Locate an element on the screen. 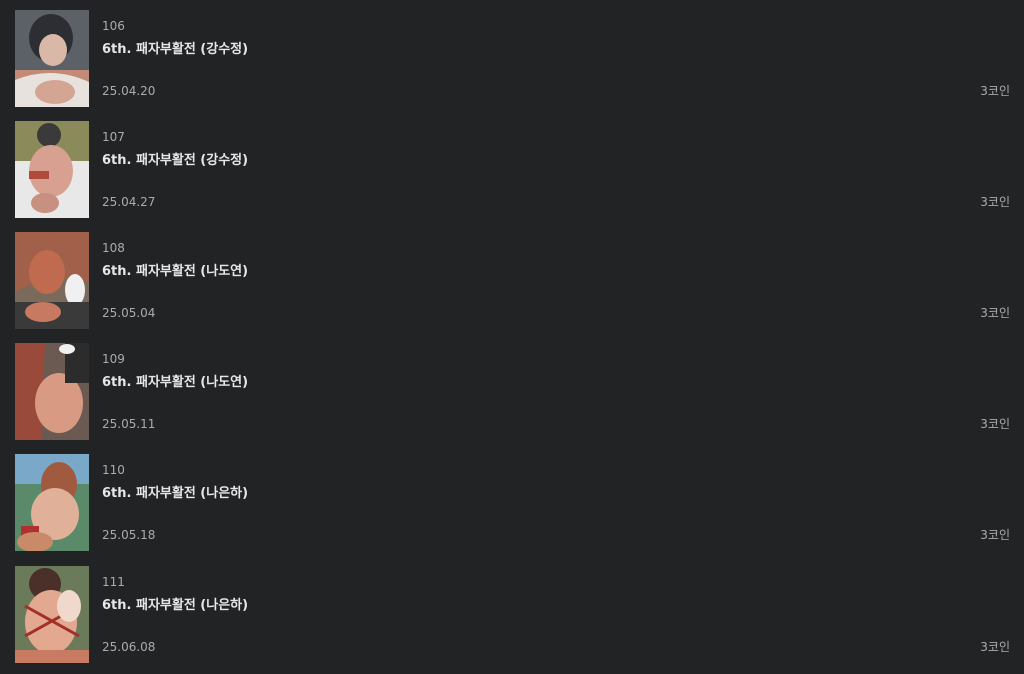  episode-row: 107 6th. 패자부활전 (강수정) 25.04.27 3코인 is located at coordinates (512, 169).